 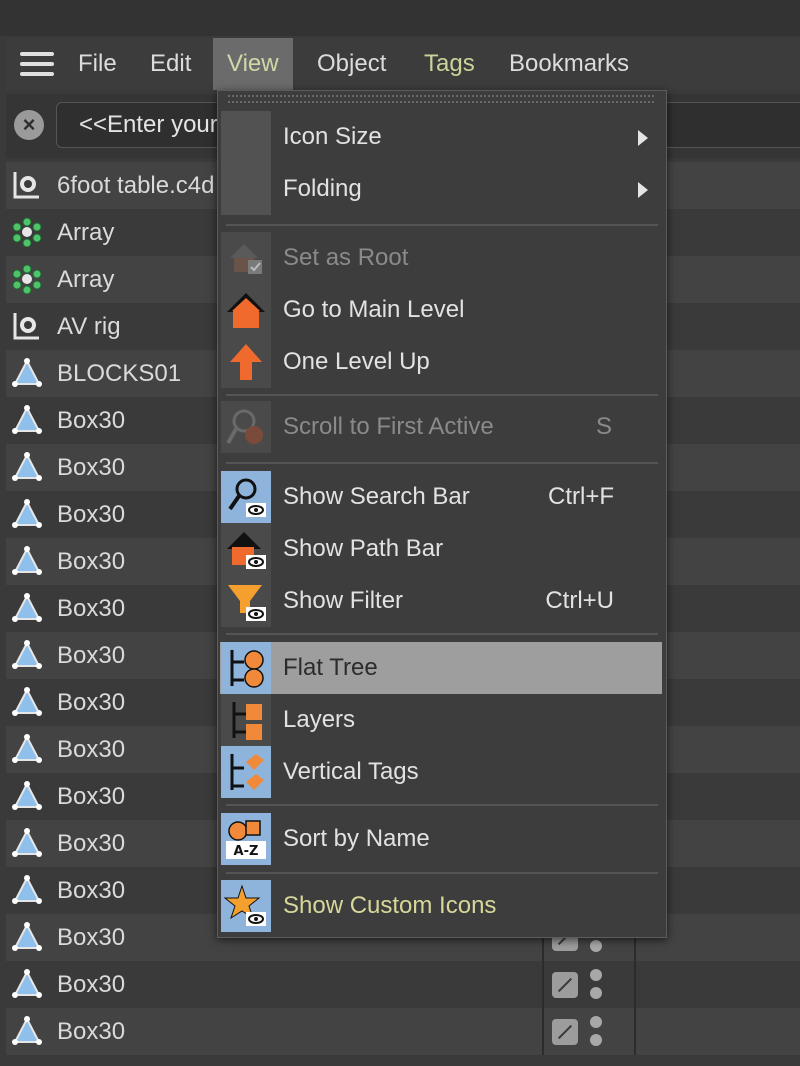 I want to click on menu-item-label: Show Filter, so click(x=343, y=600).